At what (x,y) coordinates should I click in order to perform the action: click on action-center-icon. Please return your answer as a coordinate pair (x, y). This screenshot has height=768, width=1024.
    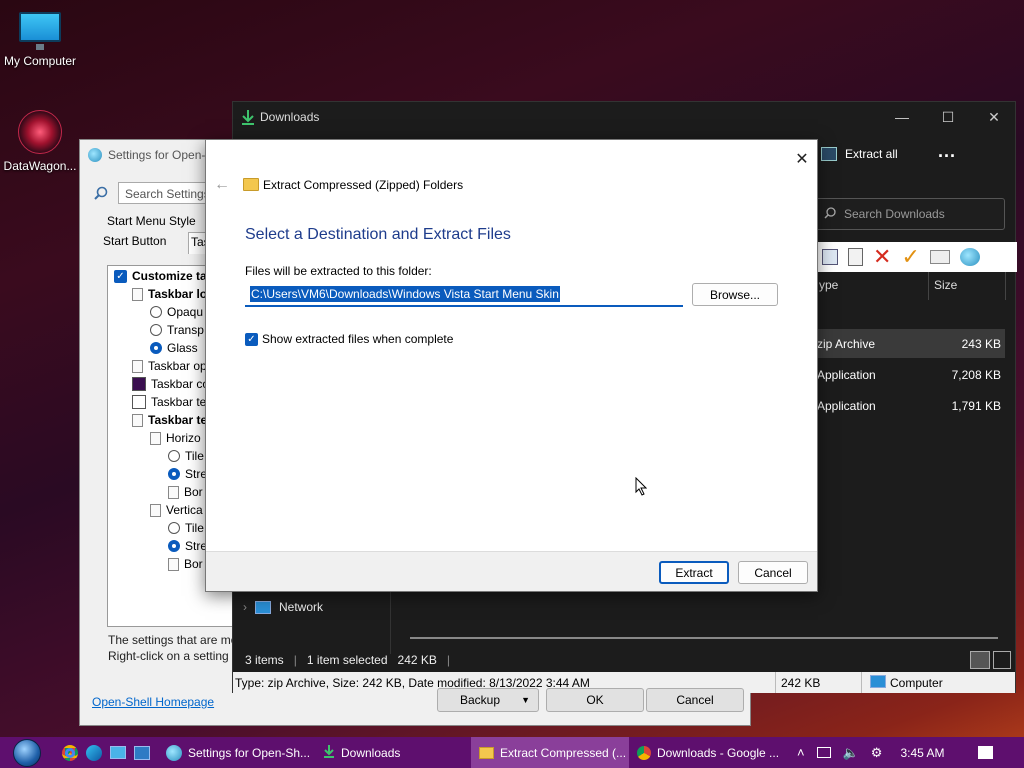
    Looking at the image, I should click on (986, 752).